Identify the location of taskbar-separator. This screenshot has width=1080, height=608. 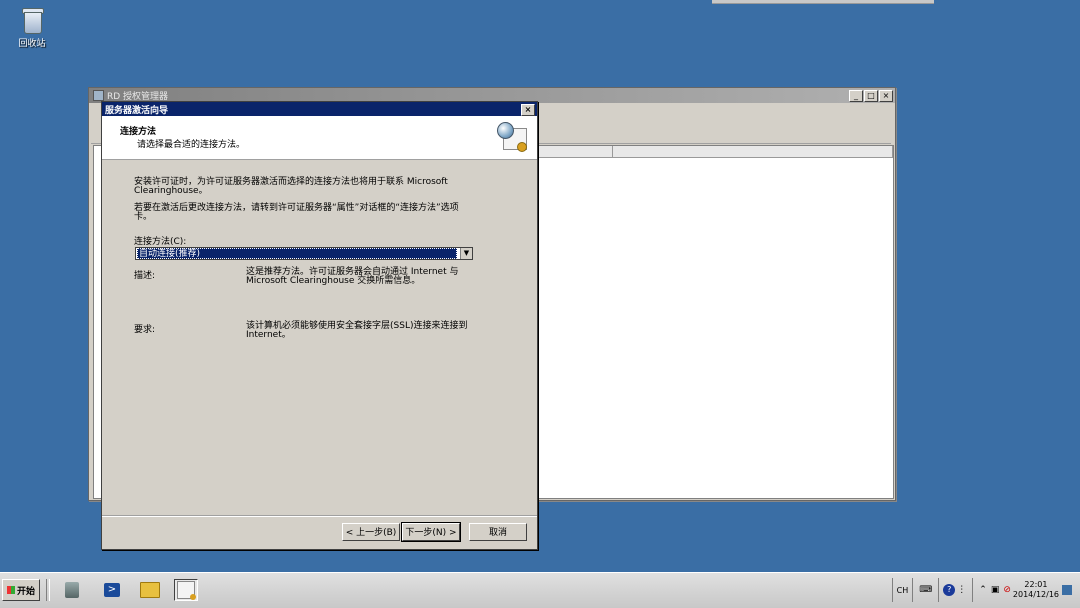
(48, 590).